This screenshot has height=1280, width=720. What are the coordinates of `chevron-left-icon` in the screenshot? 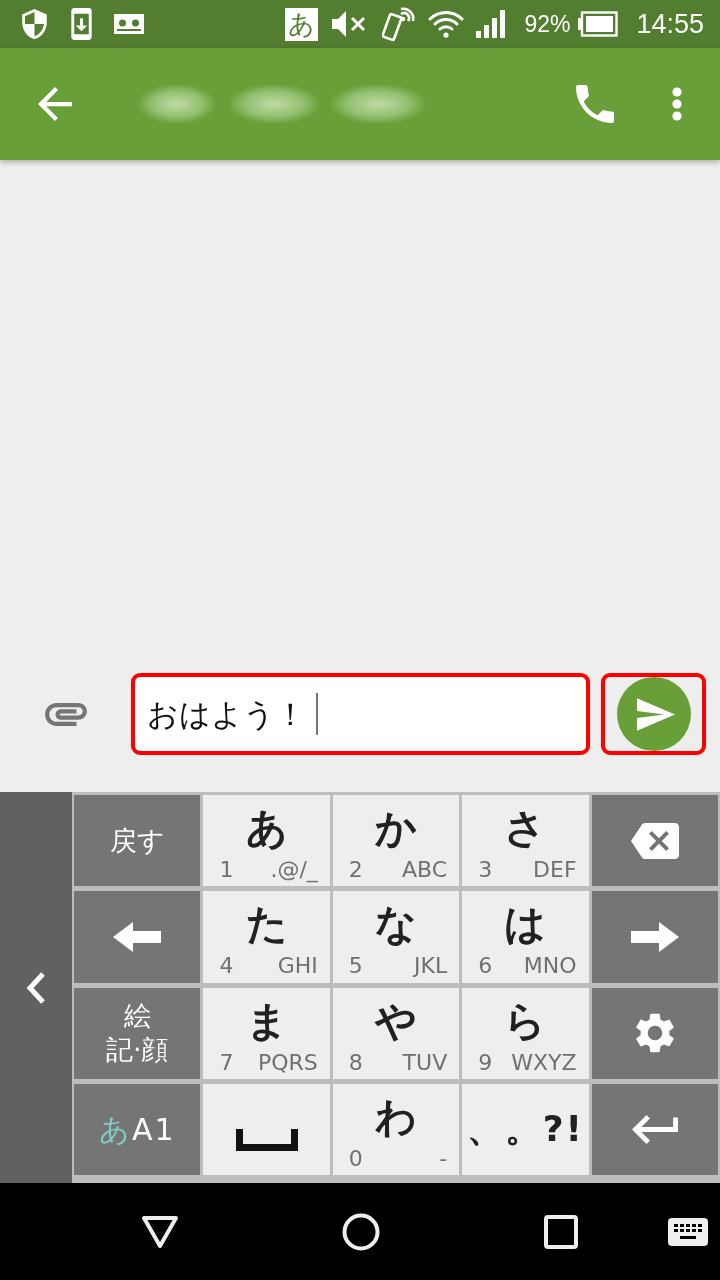 It's located at (36, 987).